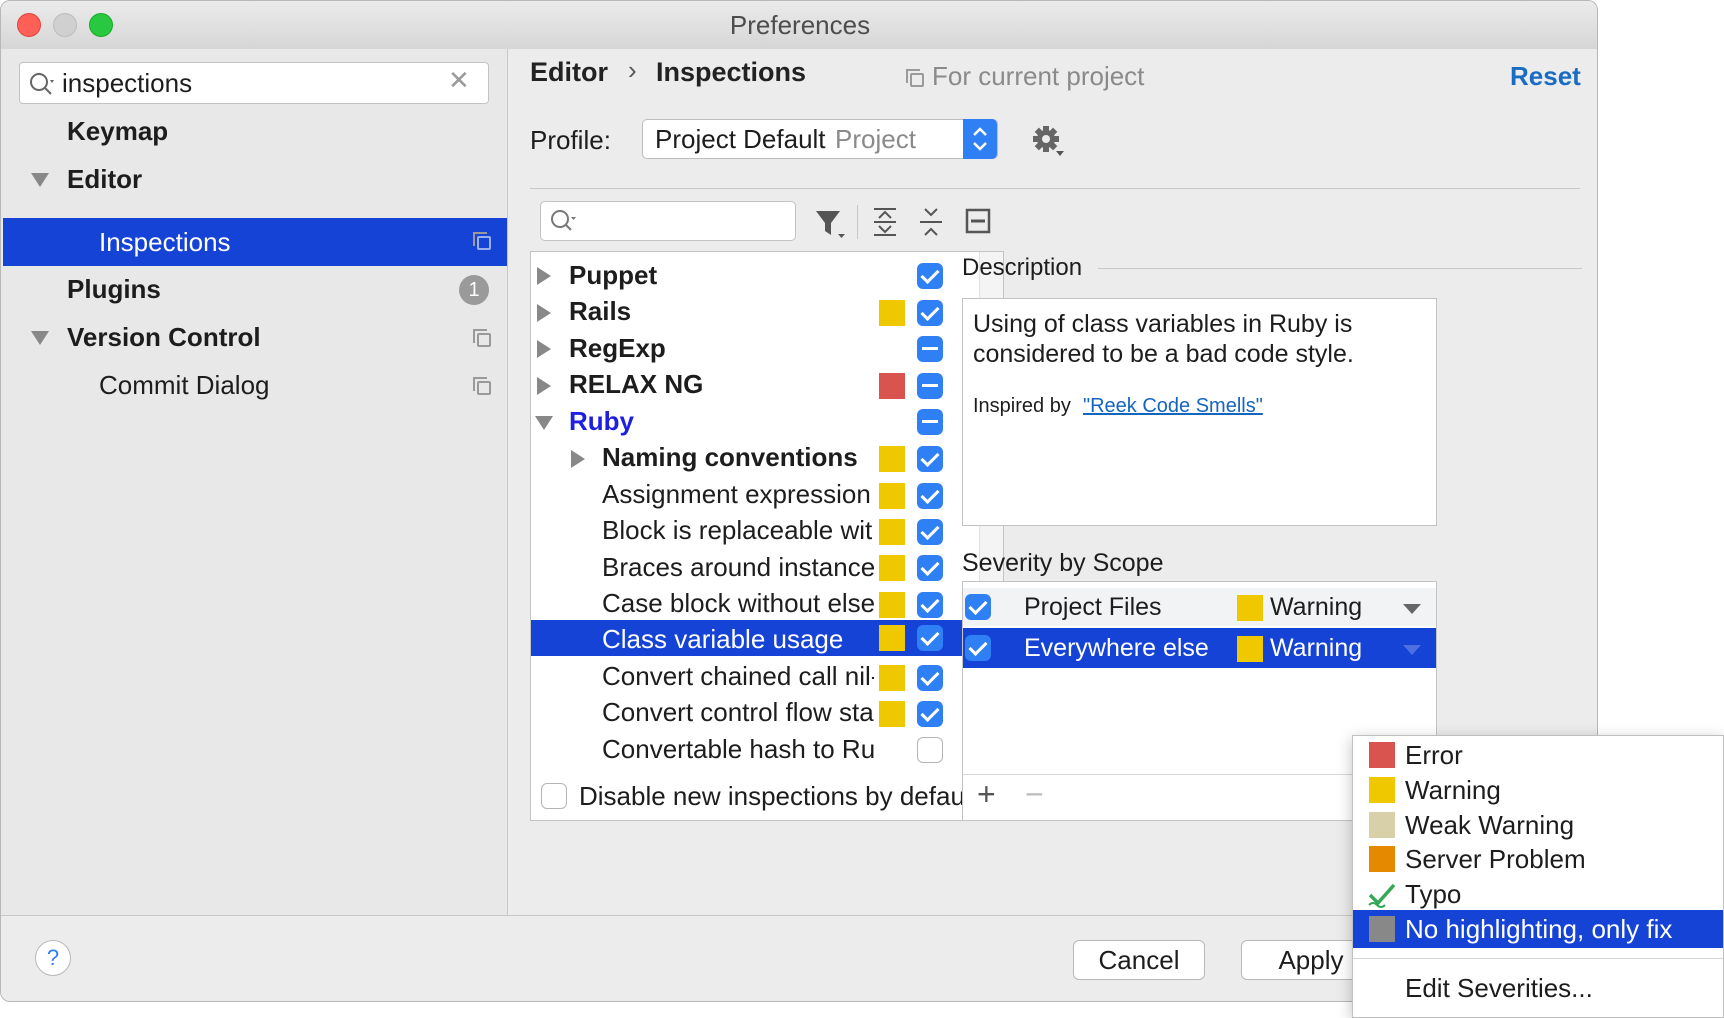 The width and height of the screenshot is (1724, 1018). What do you see at coordinates (1538, 790) in the screenshot?
I see `menu-item-warning: Warning` at bounding box center [1538, 790].